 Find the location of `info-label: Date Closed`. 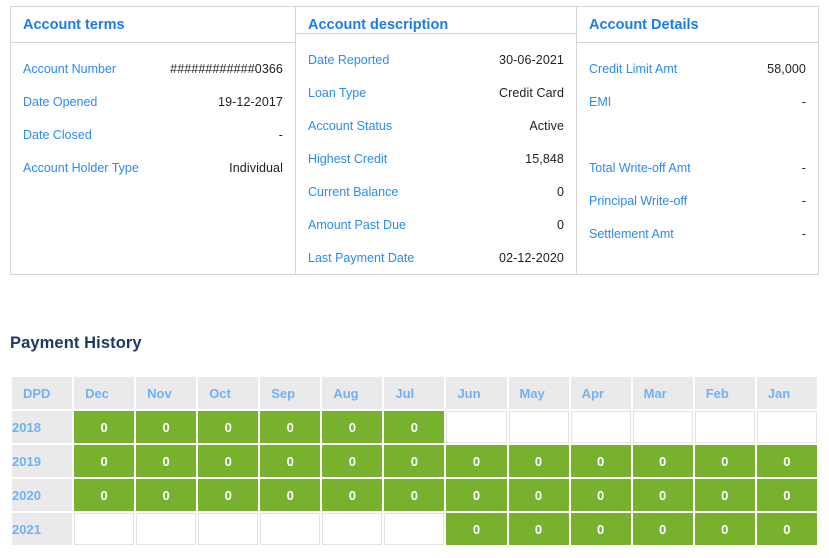

info-label: Date Closed is located at coordinates (57, 134).